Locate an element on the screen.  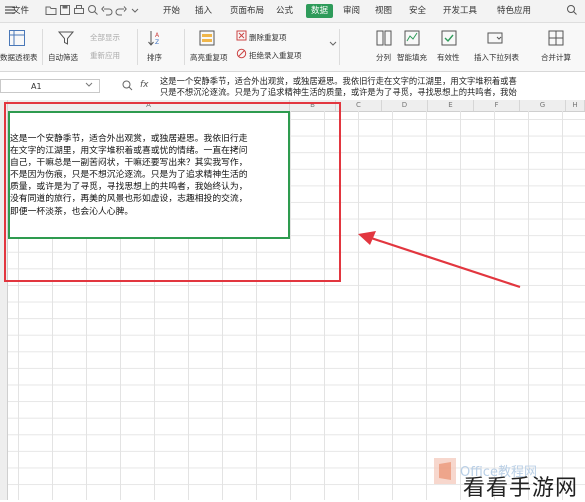
open-folder-icon is located at coordinates (51, 10).